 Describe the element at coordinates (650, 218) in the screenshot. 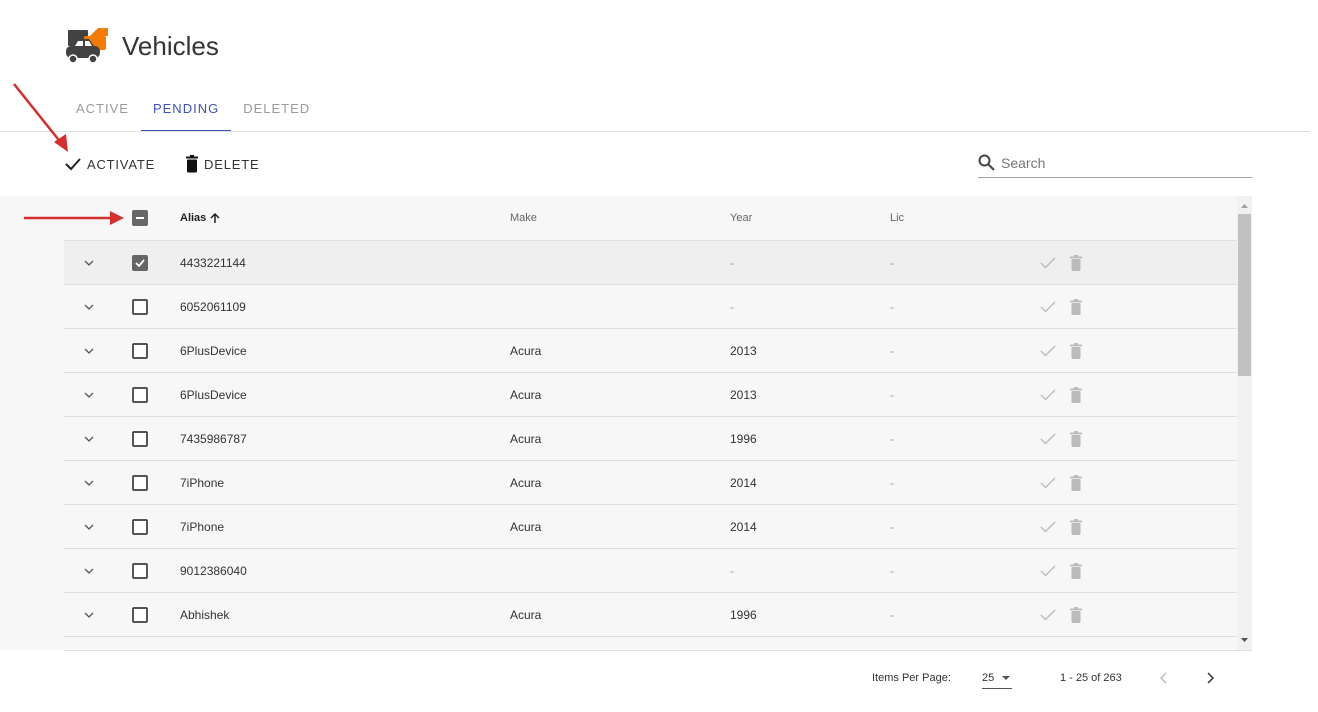

I see `table-header-row: Alias Make Year Lic` at that location.